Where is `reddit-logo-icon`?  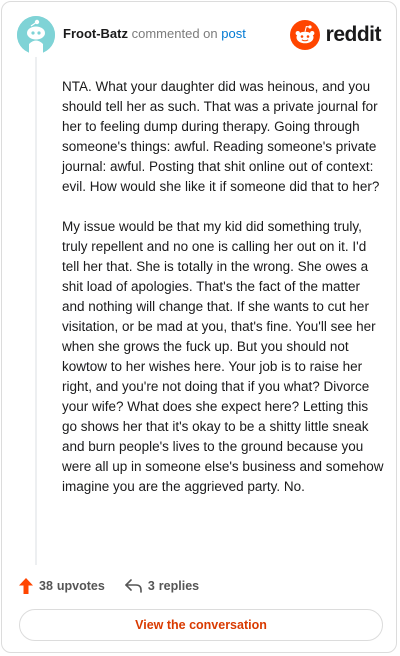 reddit-logo-icon is located at coordinates (304, 35).